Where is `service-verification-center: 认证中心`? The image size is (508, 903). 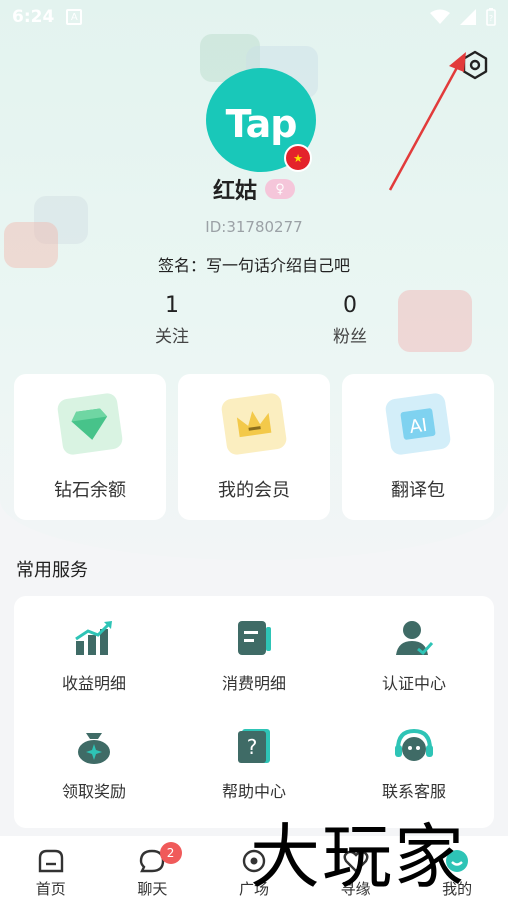 service-verification-center: 认证中心 is located at coordinates (414, 646).